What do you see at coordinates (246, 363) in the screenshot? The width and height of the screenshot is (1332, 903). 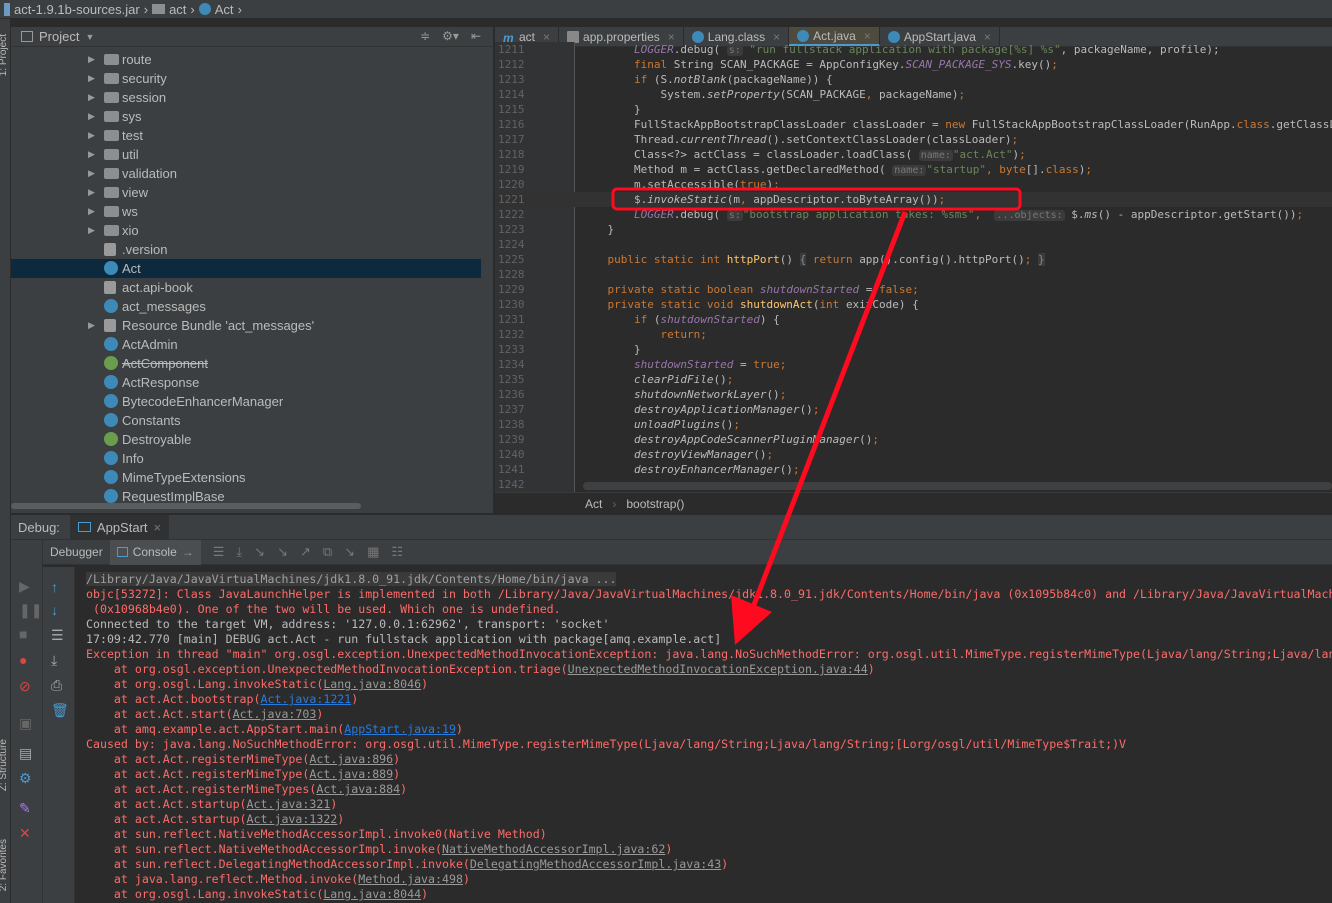 I see `tree-item: ActComponent` at bounding box center [246, 363].